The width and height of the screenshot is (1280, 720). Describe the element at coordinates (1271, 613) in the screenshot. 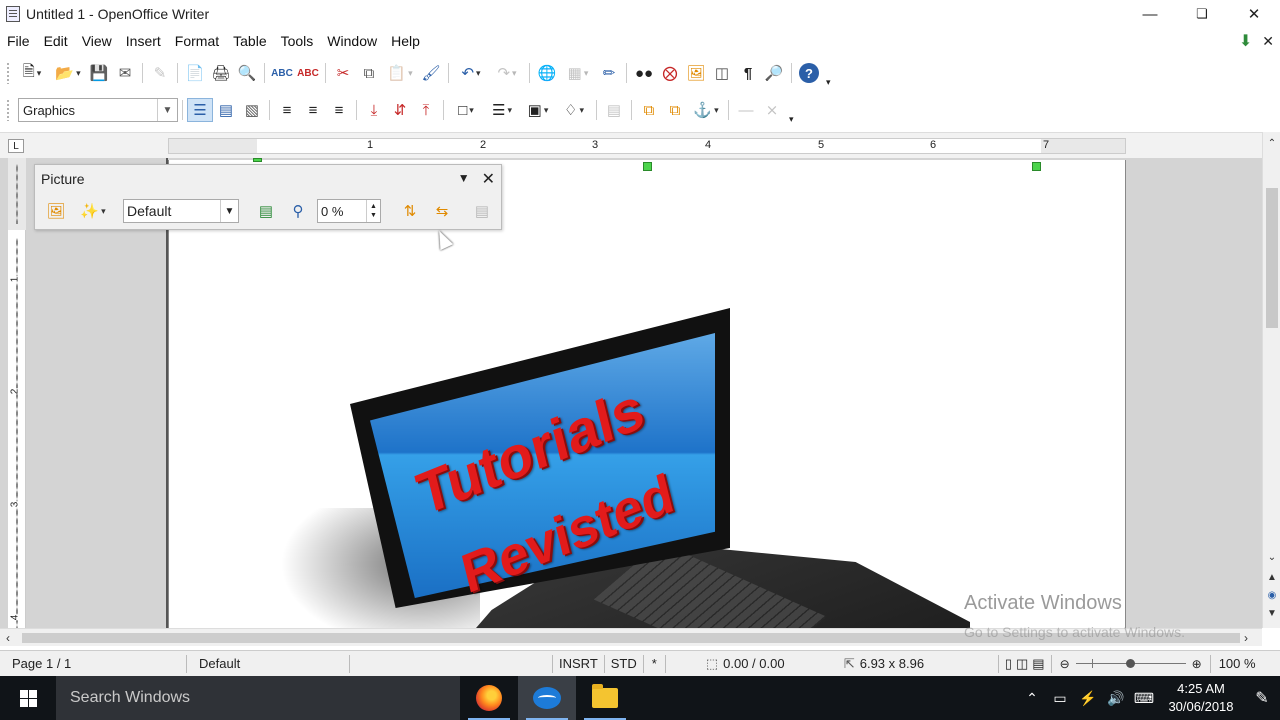

I see `next-page-icon: ▼` at that location.